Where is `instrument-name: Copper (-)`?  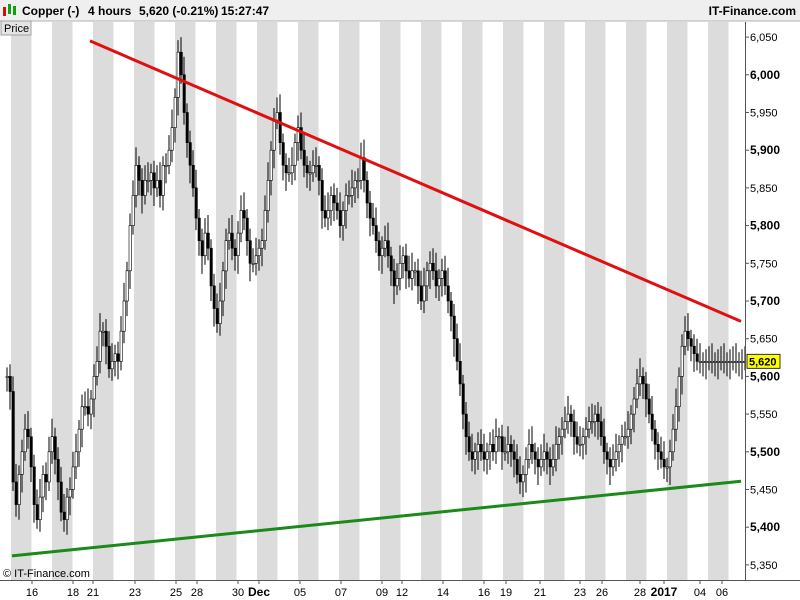 instrument-name: Copper (-) is located at coordinates (50, 11).